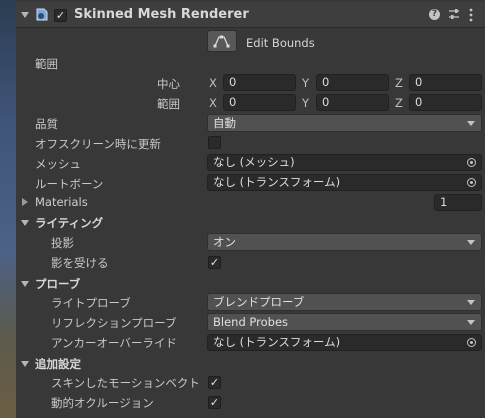 This screenshot has height=418, width=485. I want to click on additional-section-label: 追加設定, so click(58, 364).